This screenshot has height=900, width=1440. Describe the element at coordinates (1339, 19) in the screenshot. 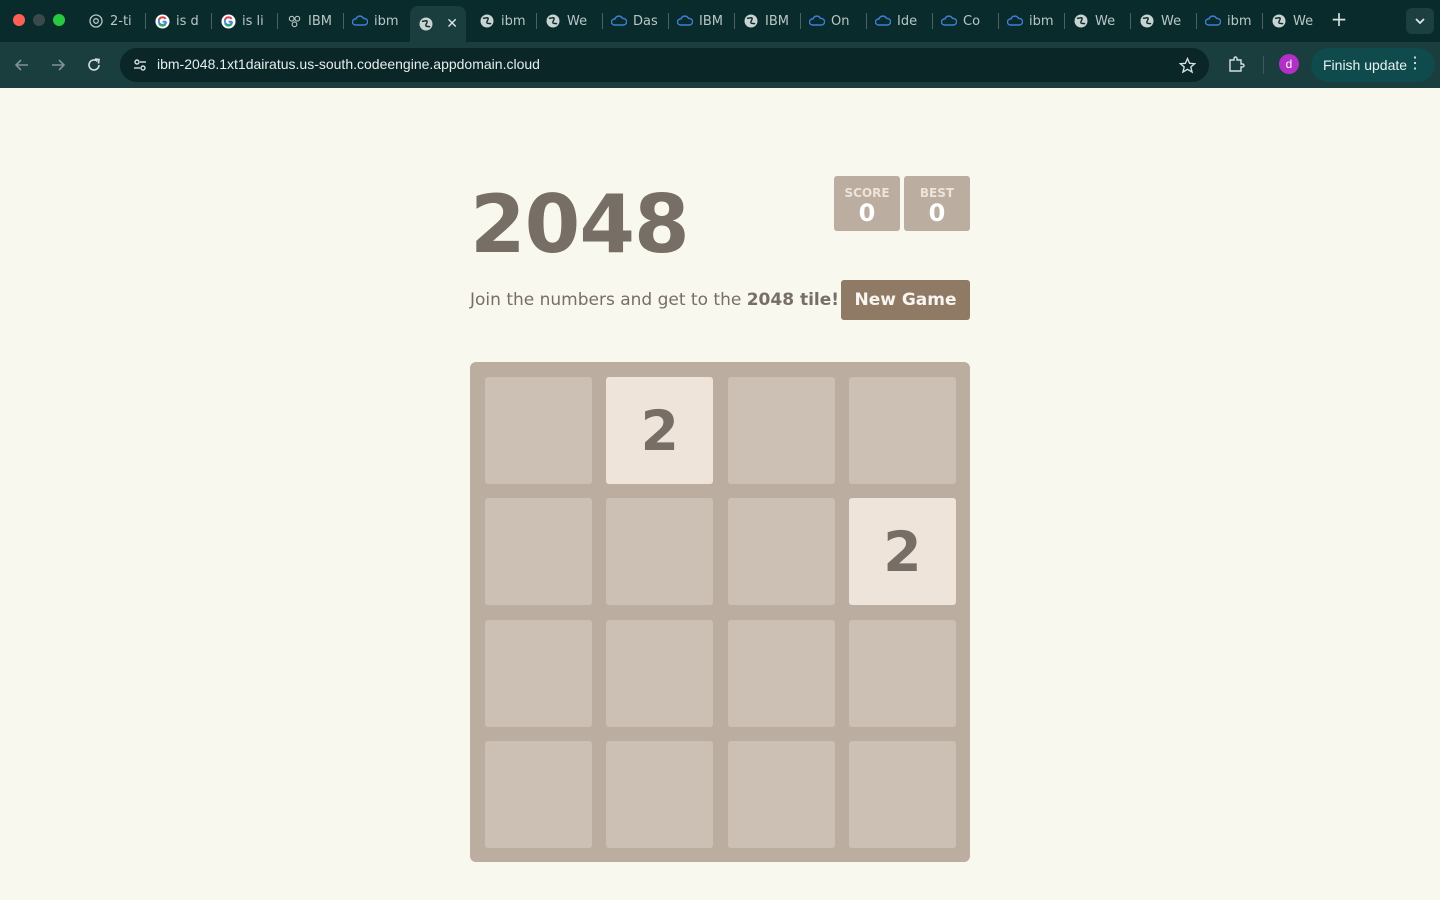

I see `new-tab-button: +` at that location.